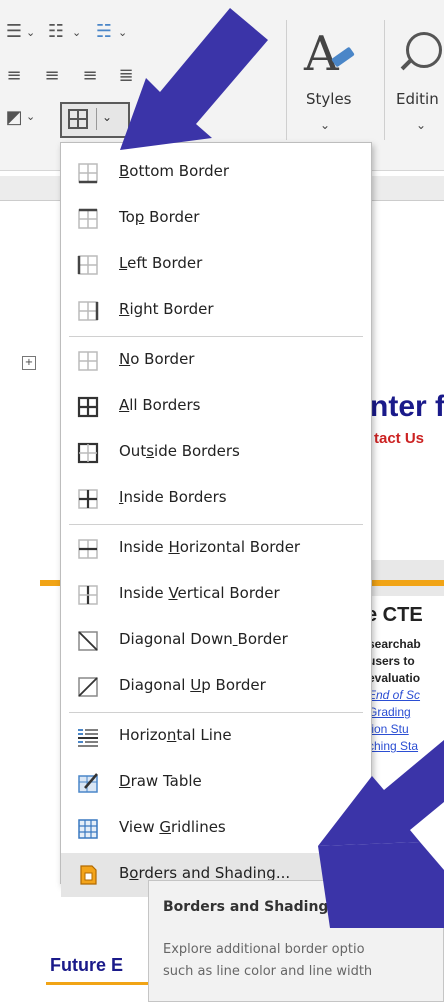 The image size is (444, 1002). What do you see at coordinates (417, 99) in the screenshot?
I see `editing-label: Editin` at bounding box center [417, 99].